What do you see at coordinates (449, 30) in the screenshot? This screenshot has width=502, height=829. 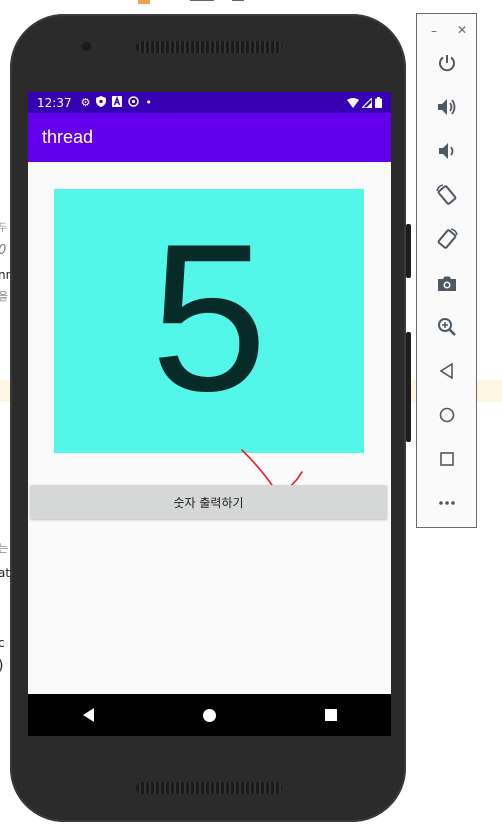 I see `window-controls: – ✕` at bounding box center [449, 30].